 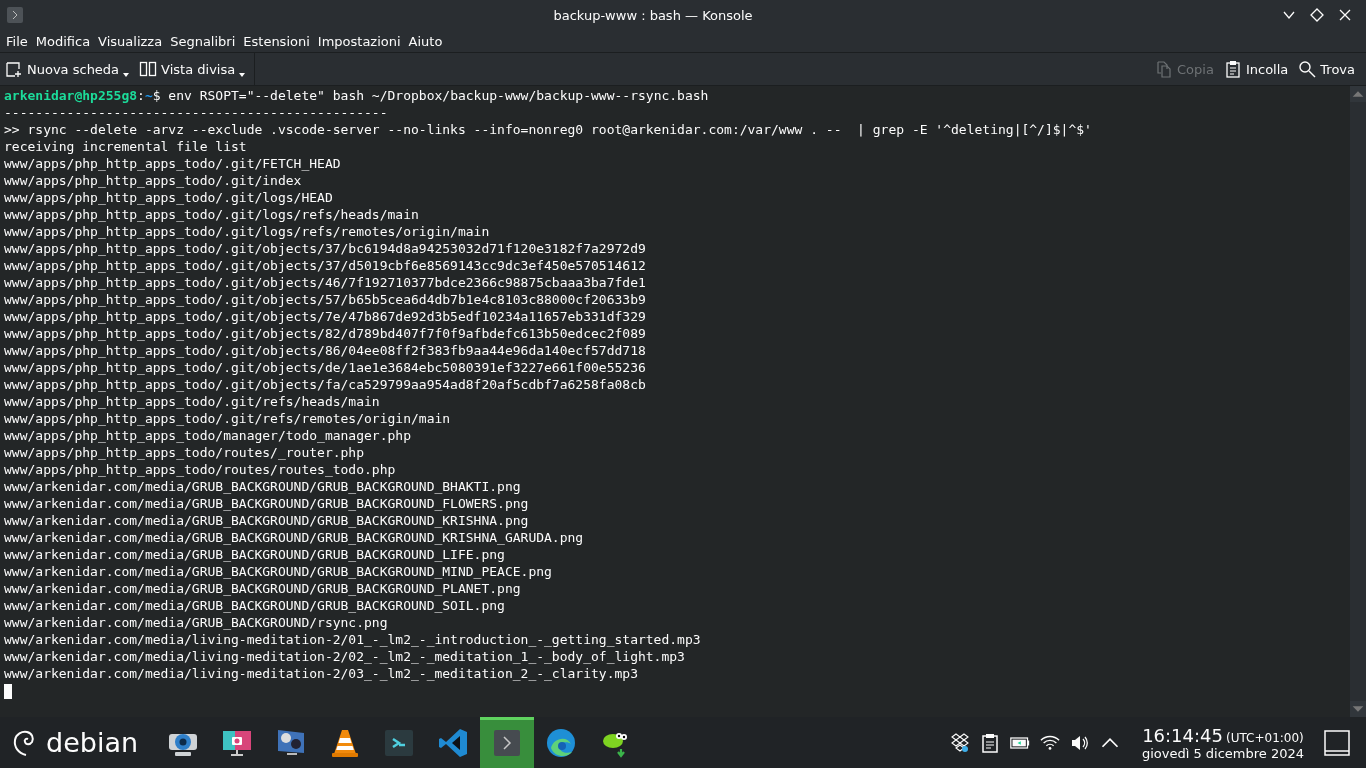 What do you see at coordinates (255, 554) in the screenshot?
I see `output-line: www/arkenidar.com/media/GRUB_BACKGROUND/GRUB_BACKGROUND_LIFE.png` at bounding box center [255, 554].